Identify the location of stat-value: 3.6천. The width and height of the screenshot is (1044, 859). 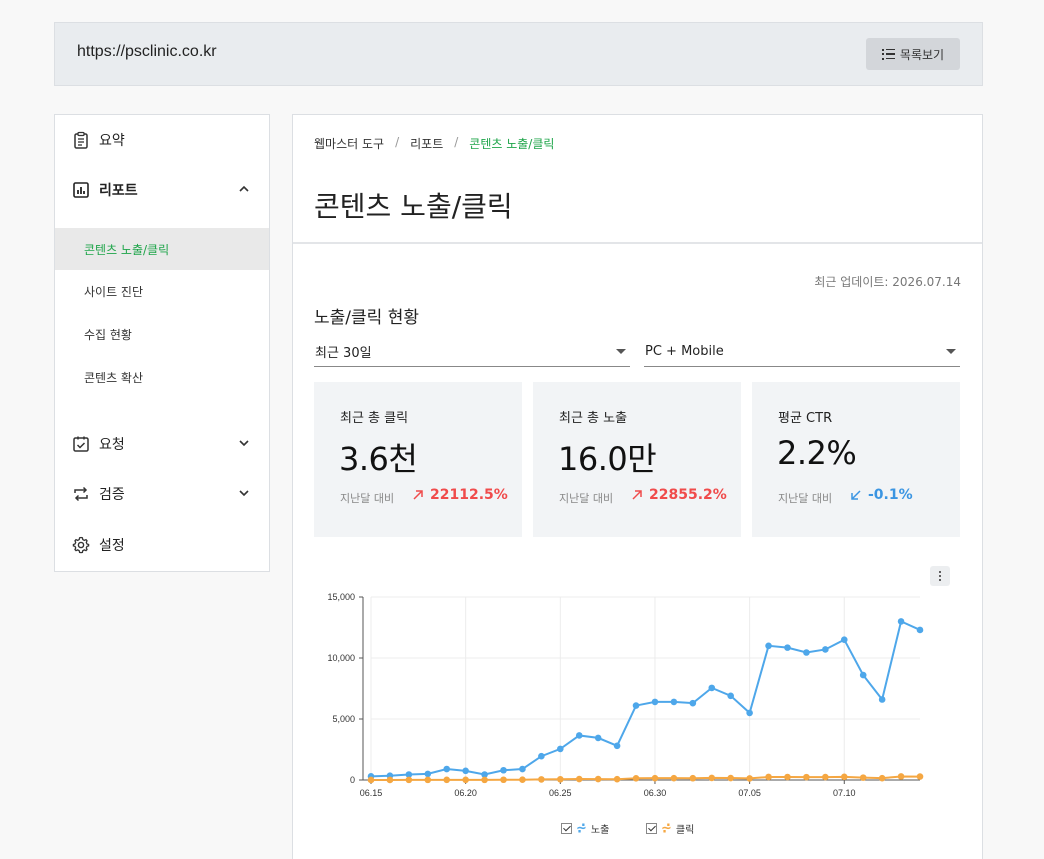
(378, 459).